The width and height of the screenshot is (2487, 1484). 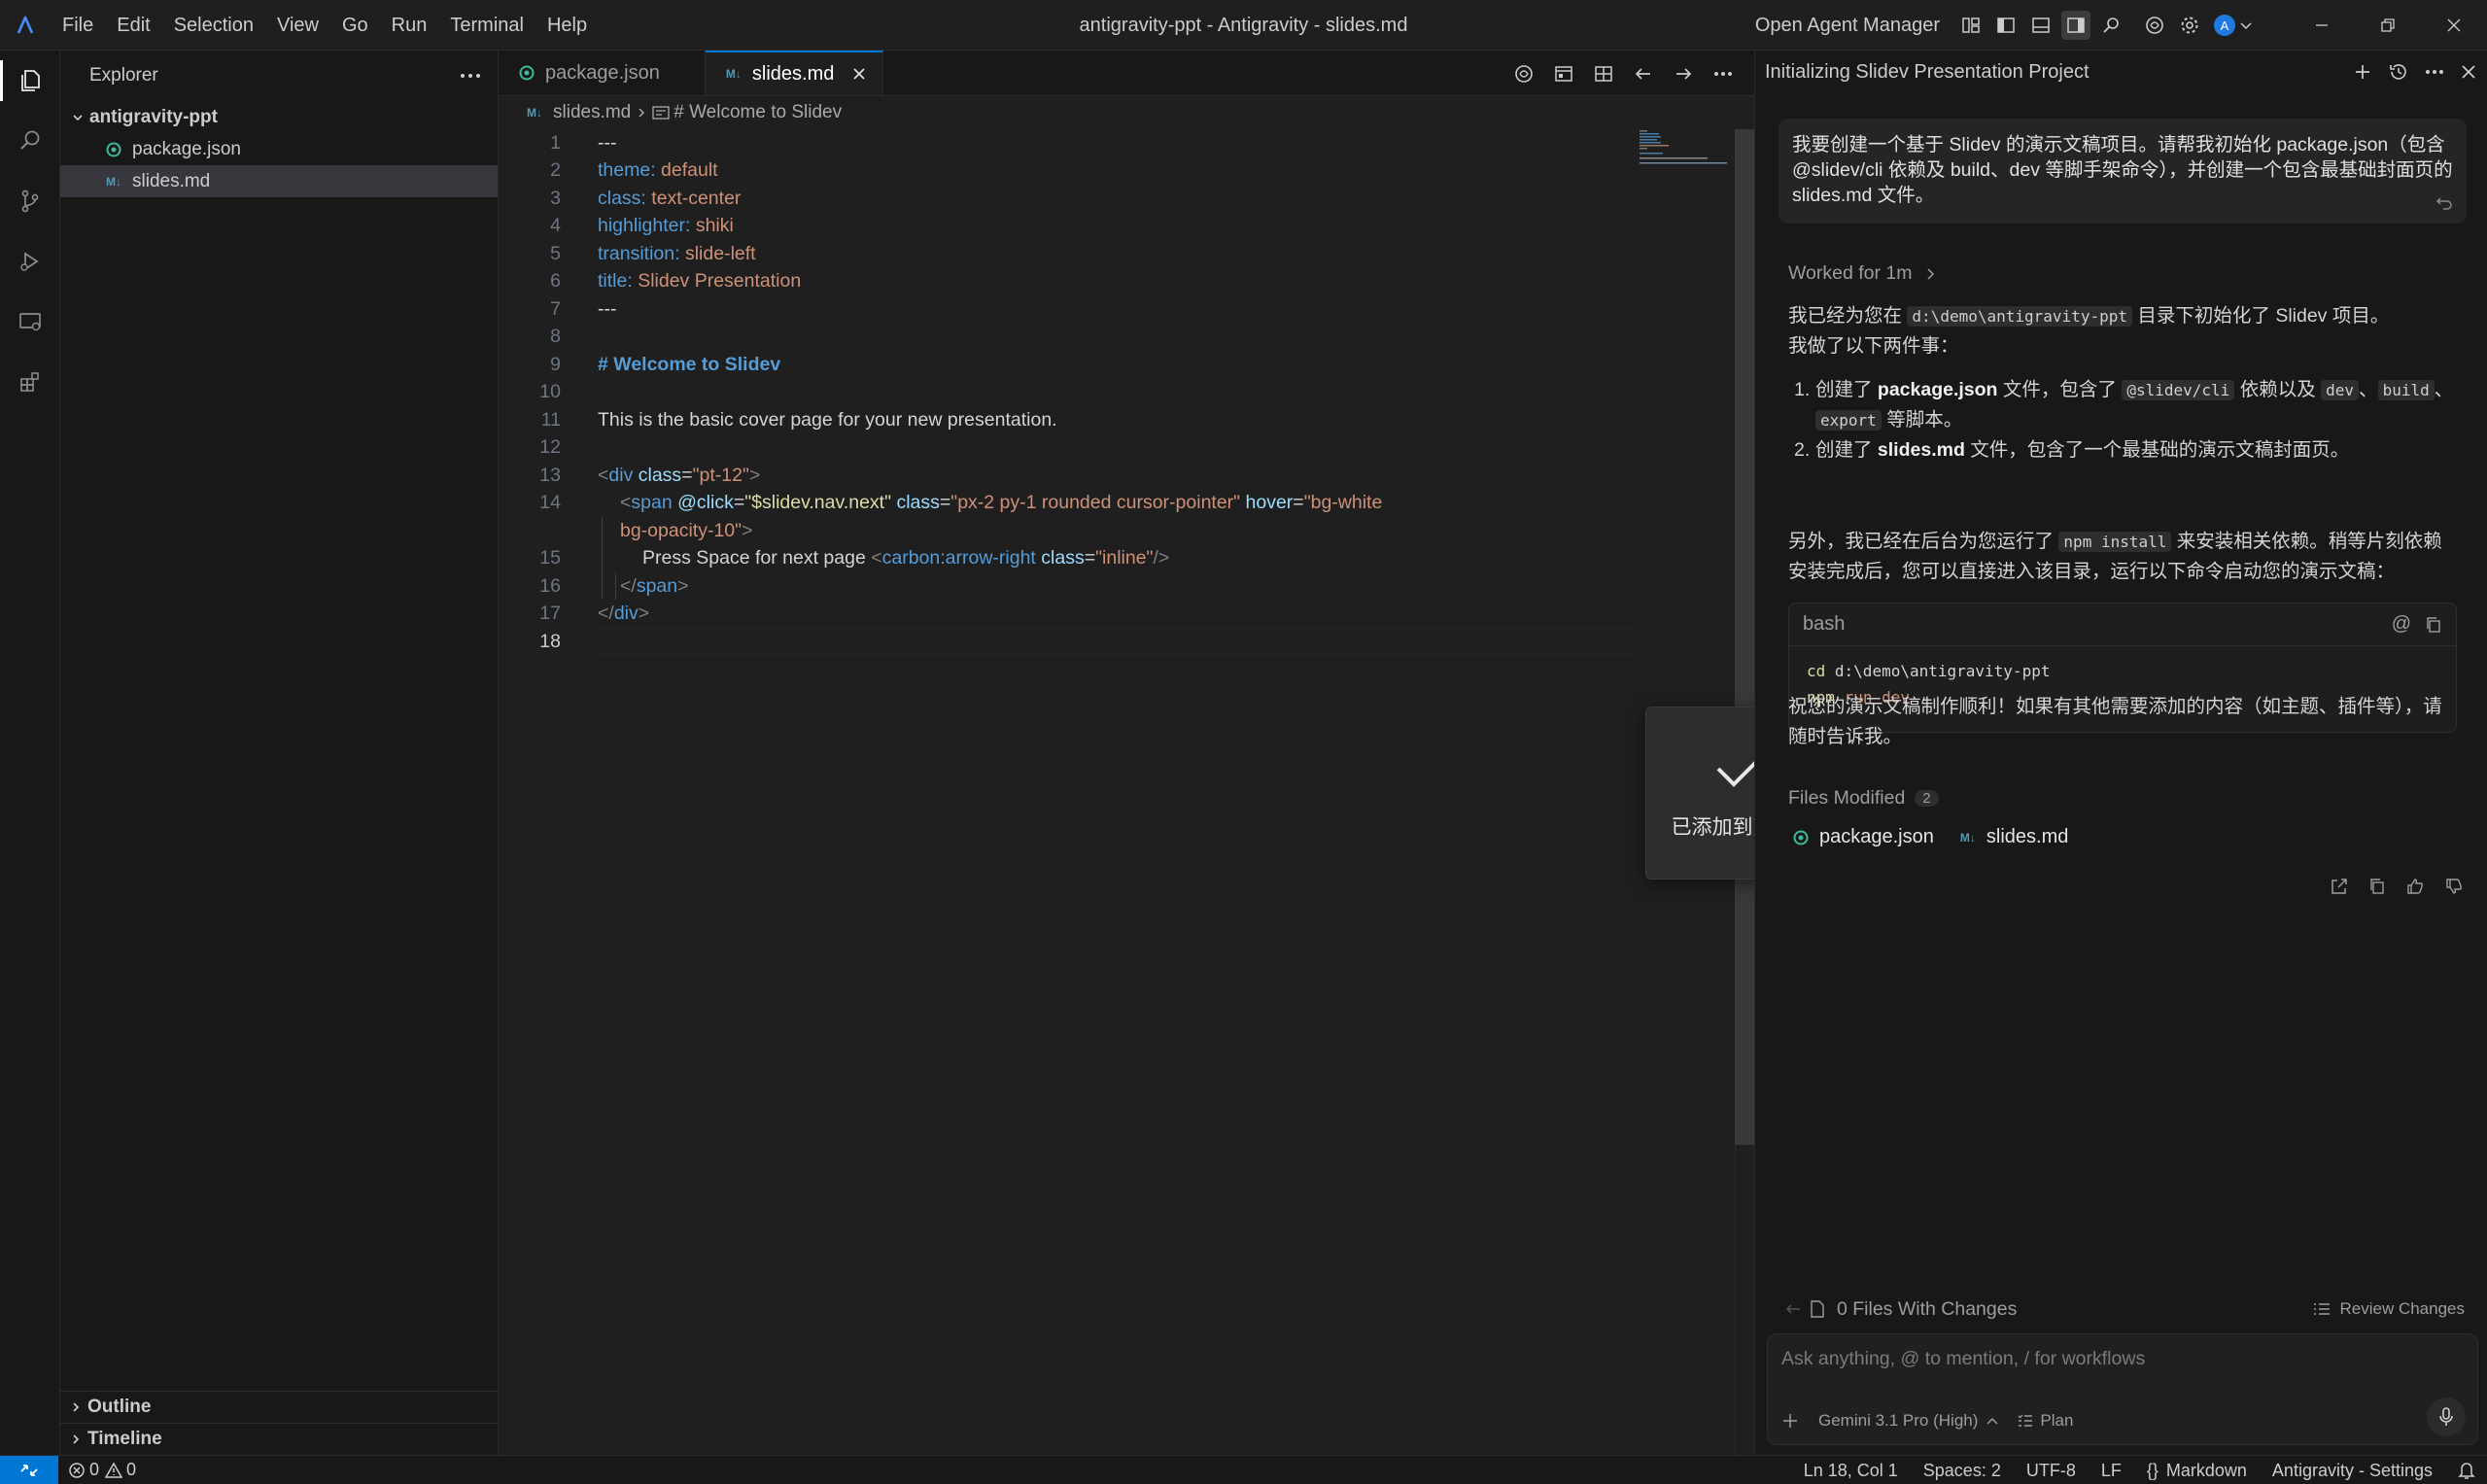 I want to click on tab-label: slides.md, so click(x=793, y=73).